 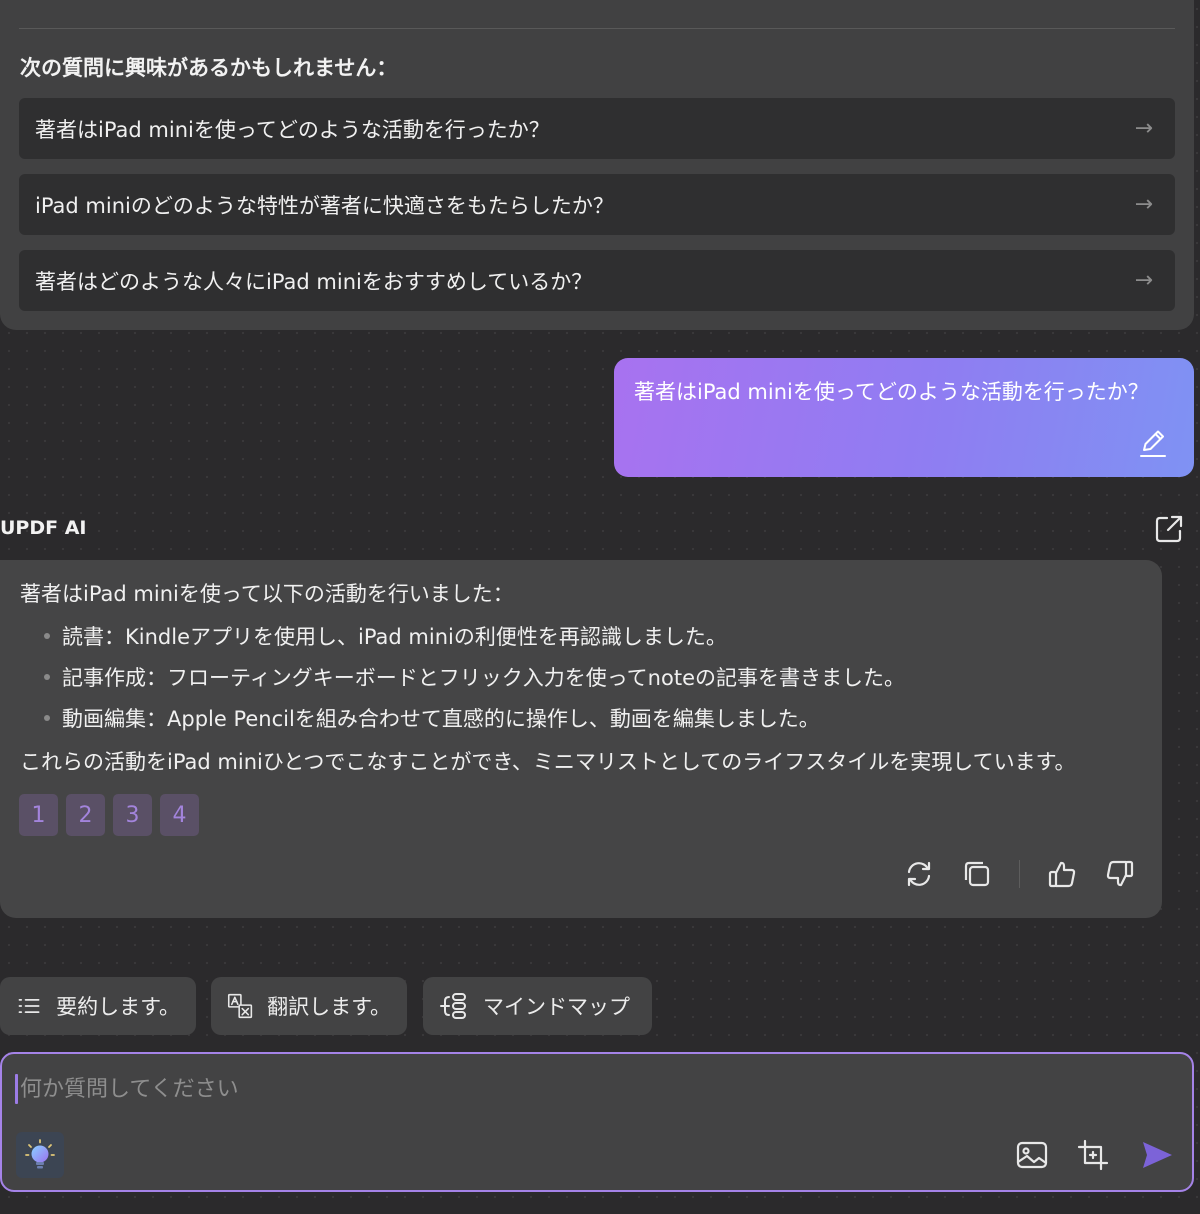 What do you see at coordinates (597, 1122) in the screenshot?
I see `chat-input-box` at bounding box center [597, 1122].